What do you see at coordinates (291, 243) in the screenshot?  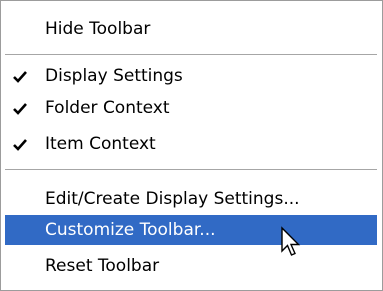 I see `arrow-cursor-icon` at bounding box center [291, 243].